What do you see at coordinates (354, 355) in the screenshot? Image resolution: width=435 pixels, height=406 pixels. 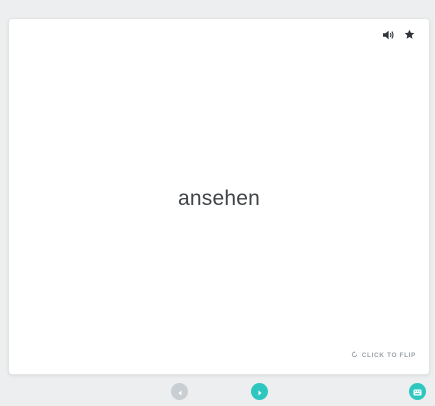 I see `rotate-icon` at bounding box center [354, 355].